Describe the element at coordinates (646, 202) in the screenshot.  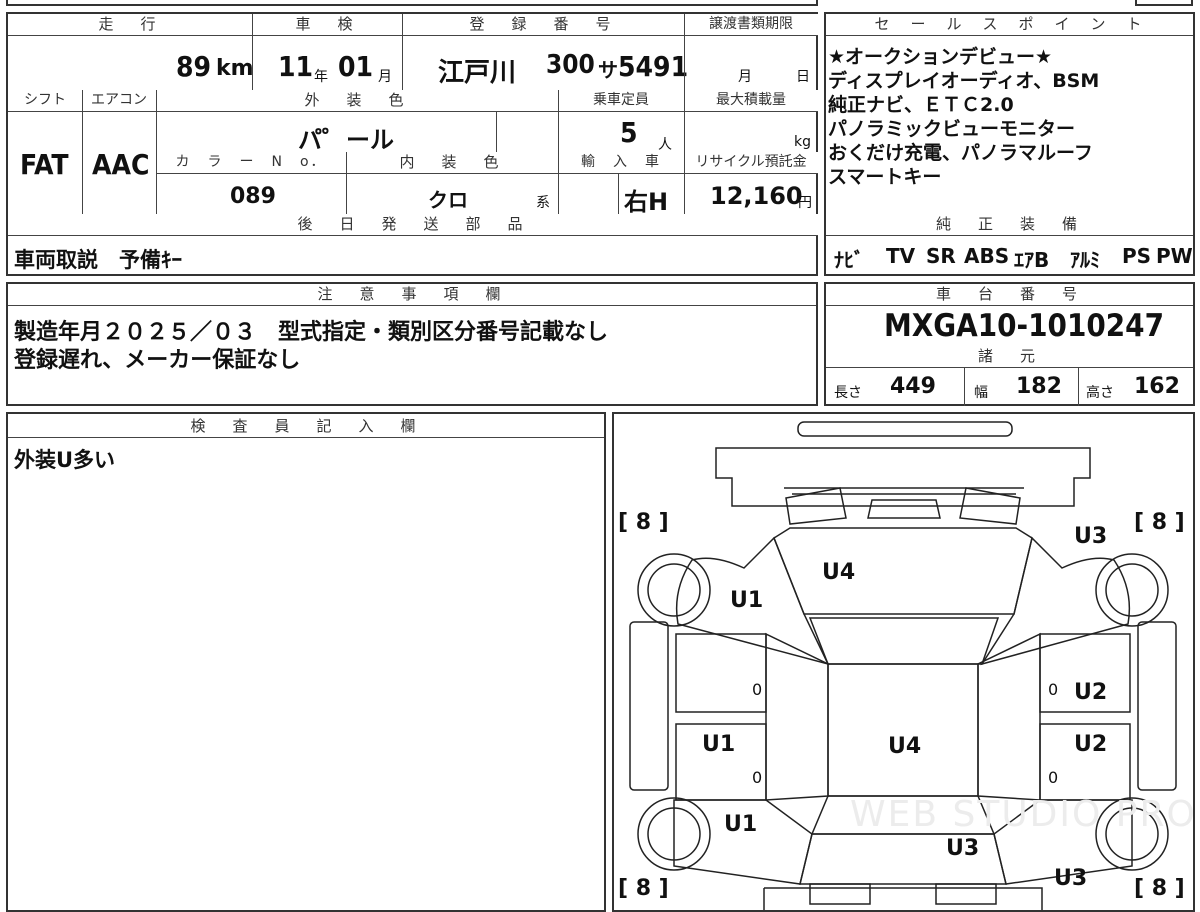
I see `import-value: 右H` at that location.